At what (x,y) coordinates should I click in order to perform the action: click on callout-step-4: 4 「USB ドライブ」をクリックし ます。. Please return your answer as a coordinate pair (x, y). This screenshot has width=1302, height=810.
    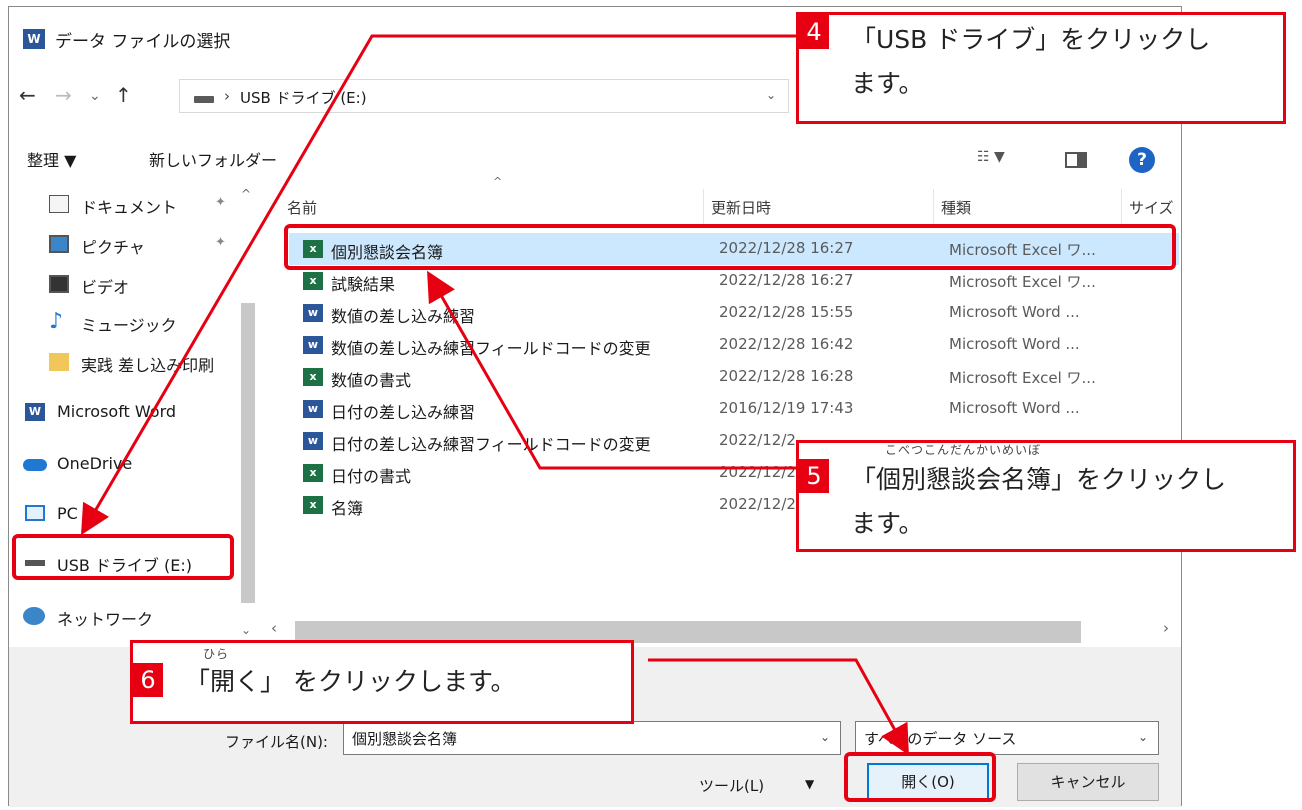
    Looking at the image, I should click on (1041, 68).